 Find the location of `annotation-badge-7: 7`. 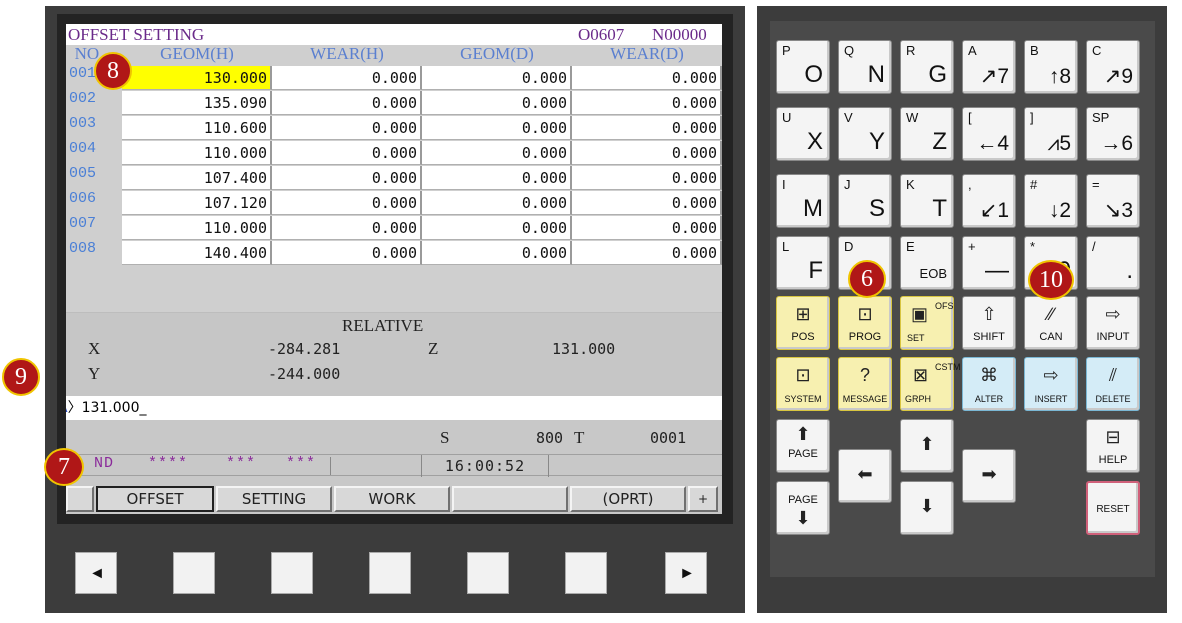

annotation-badge-7: 7 is located at coordinates (64, 467).